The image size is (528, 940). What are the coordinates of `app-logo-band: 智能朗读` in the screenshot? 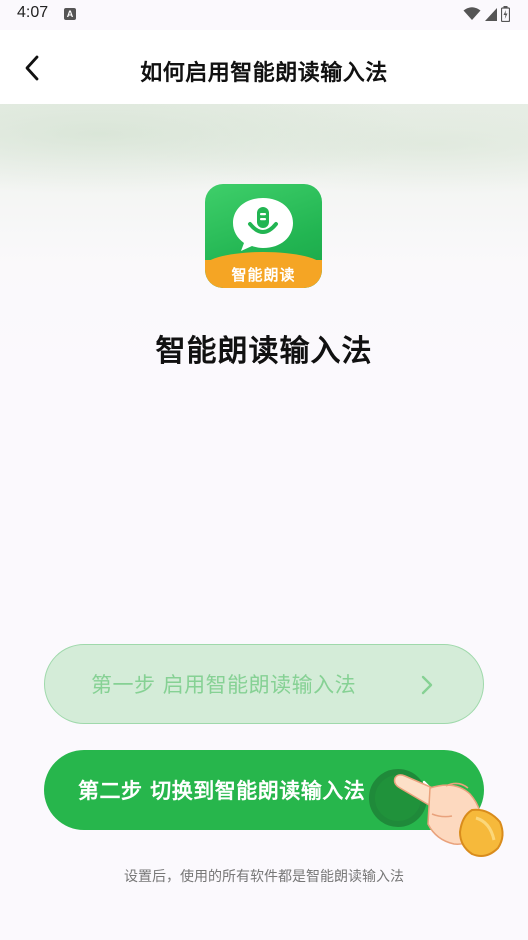 It's located at (263, 270).